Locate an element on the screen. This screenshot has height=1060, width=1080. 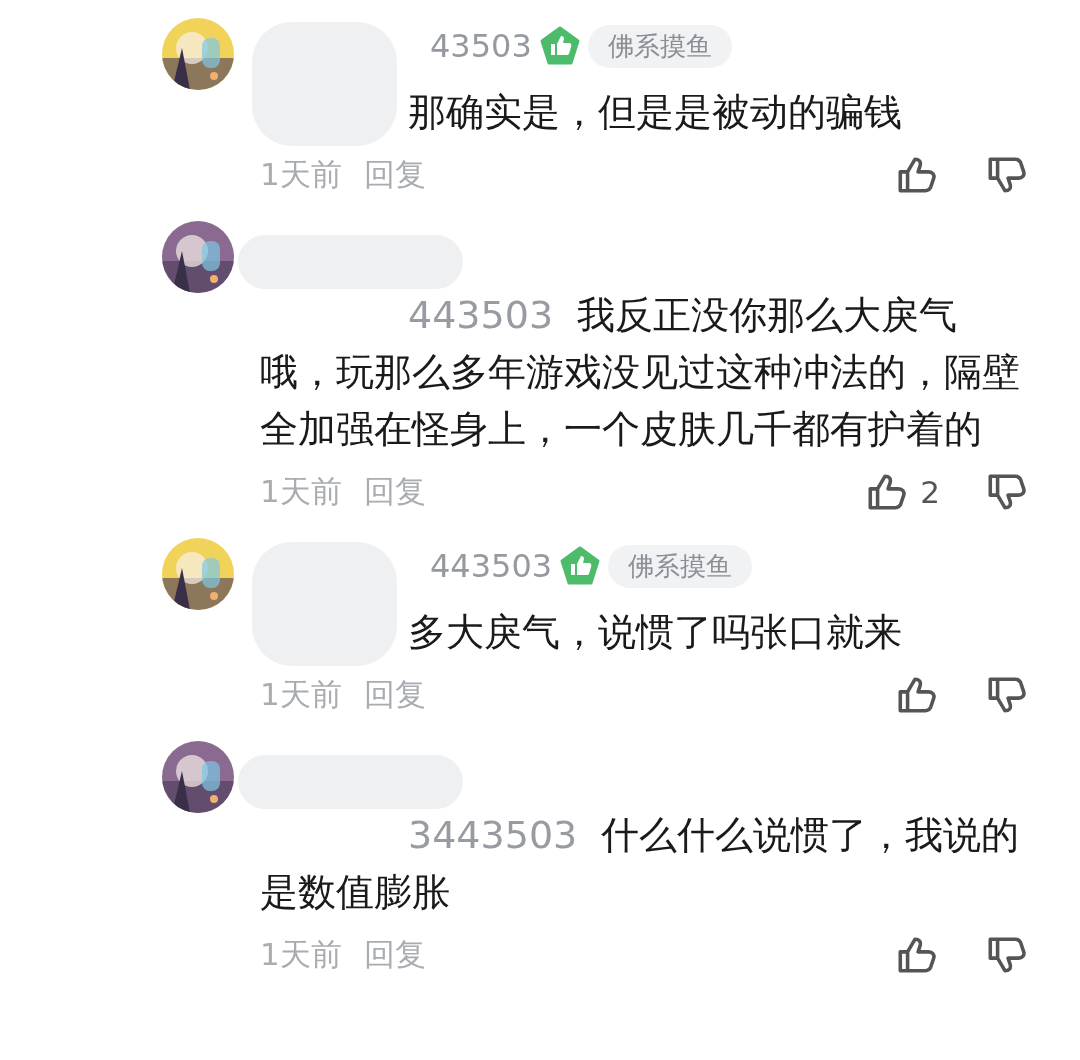
like-count: 2 is located at coordinates (930, 492).